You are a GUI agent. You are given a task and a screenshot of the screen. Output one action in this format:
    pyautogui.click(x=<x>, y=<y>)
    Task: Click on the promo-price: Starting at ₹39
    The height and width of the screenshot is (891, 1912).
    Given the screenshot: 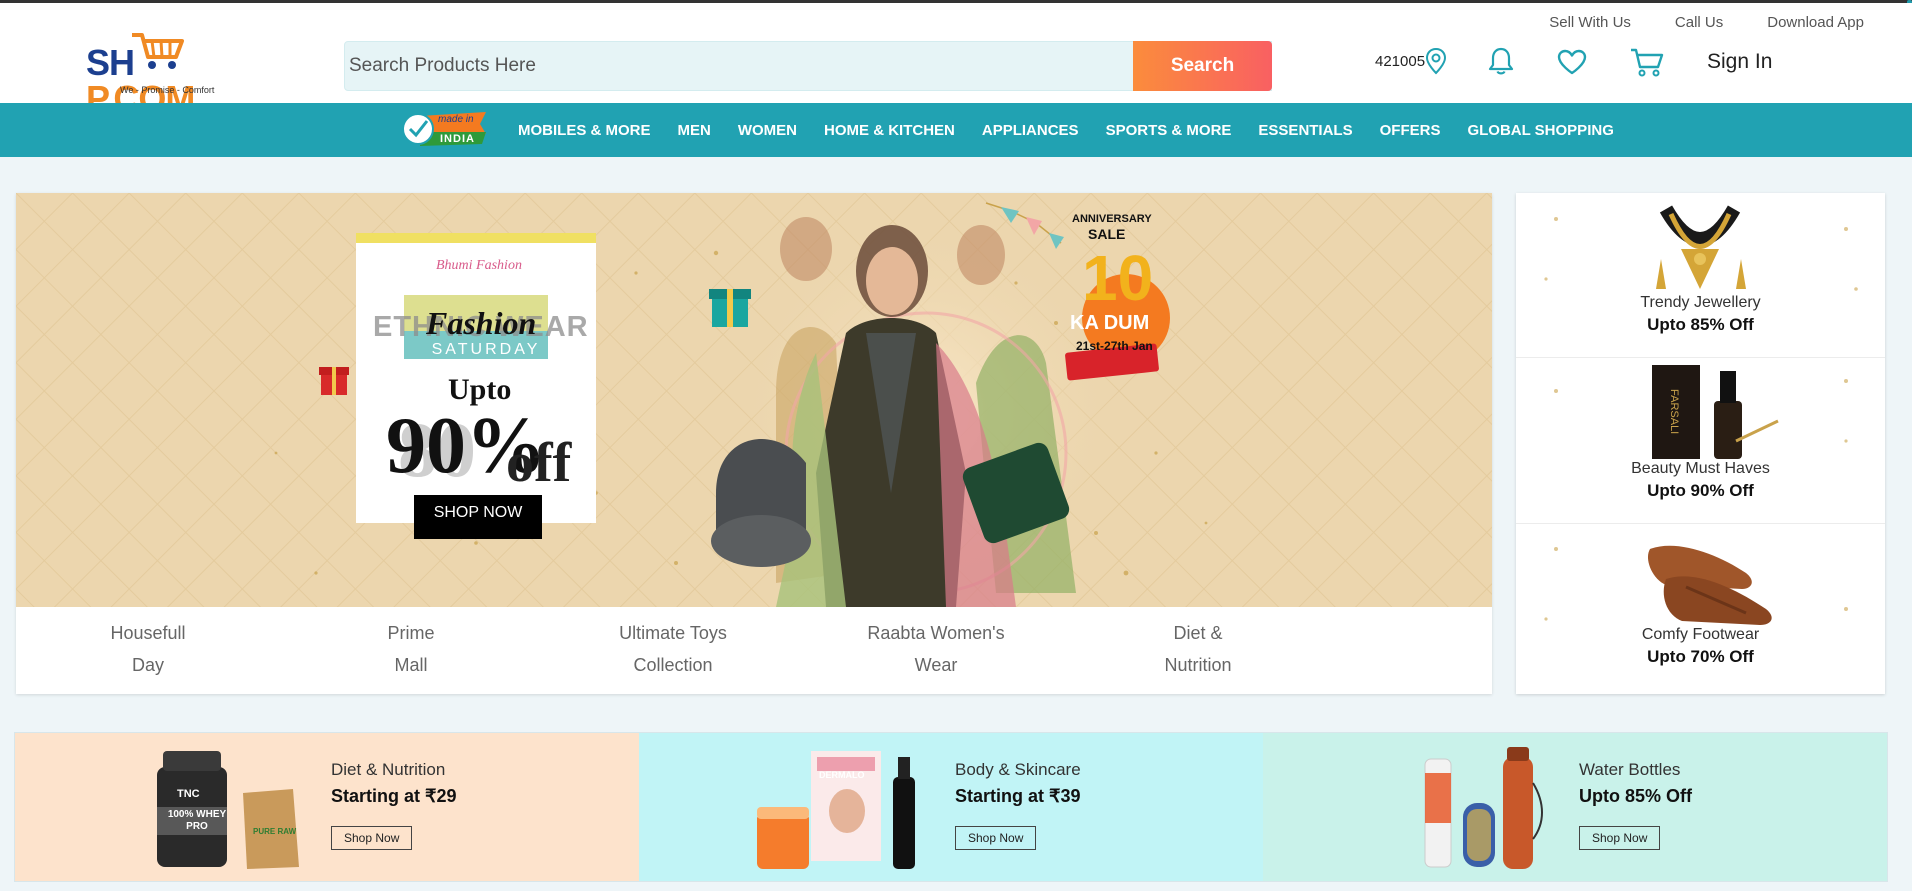 What is the action you would take?
    pyautogui.click(x=1018, y=796)
    